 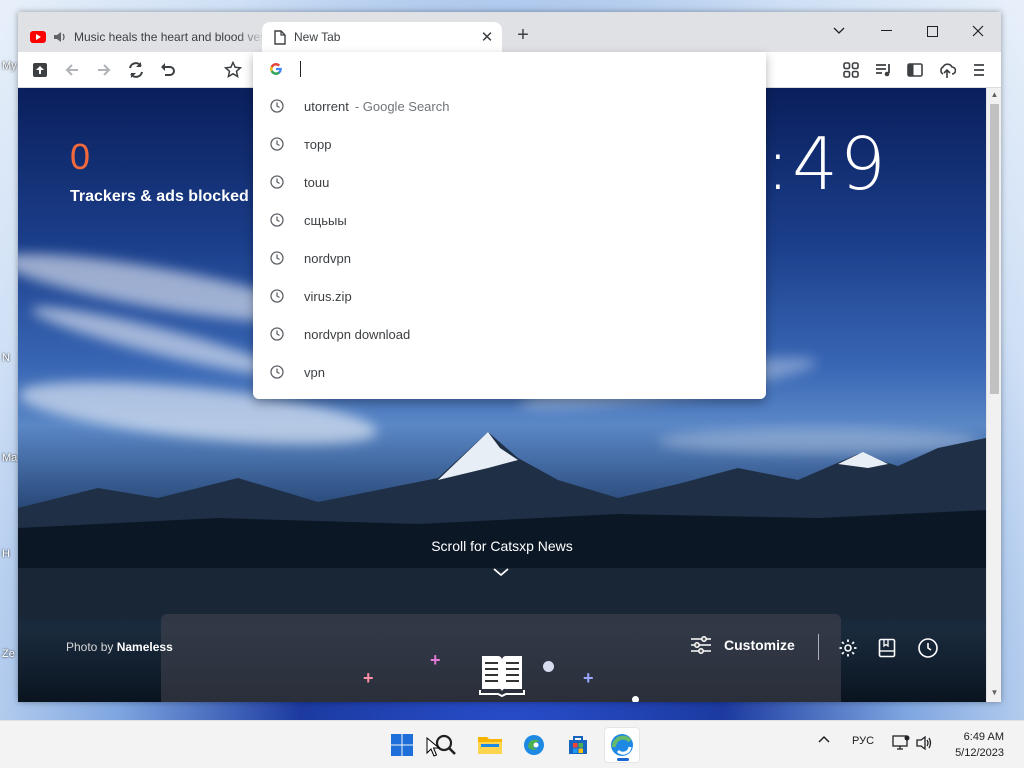 What do you see at coordinates (328, 296) in the screenshot?
I see `suggestion-text: virus.zip` at bounding box center [328, 296].